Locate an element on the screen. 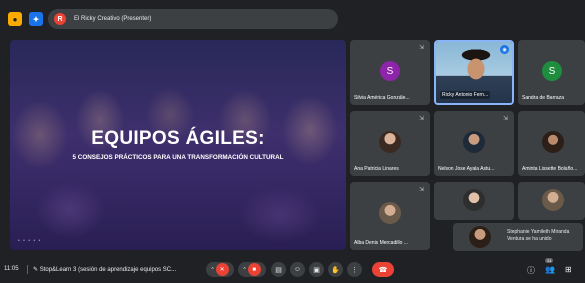 Image resolution: width=585 pixels, height=283 pixels. presenter-logo-icon: R is located at coordinates (60, 19).